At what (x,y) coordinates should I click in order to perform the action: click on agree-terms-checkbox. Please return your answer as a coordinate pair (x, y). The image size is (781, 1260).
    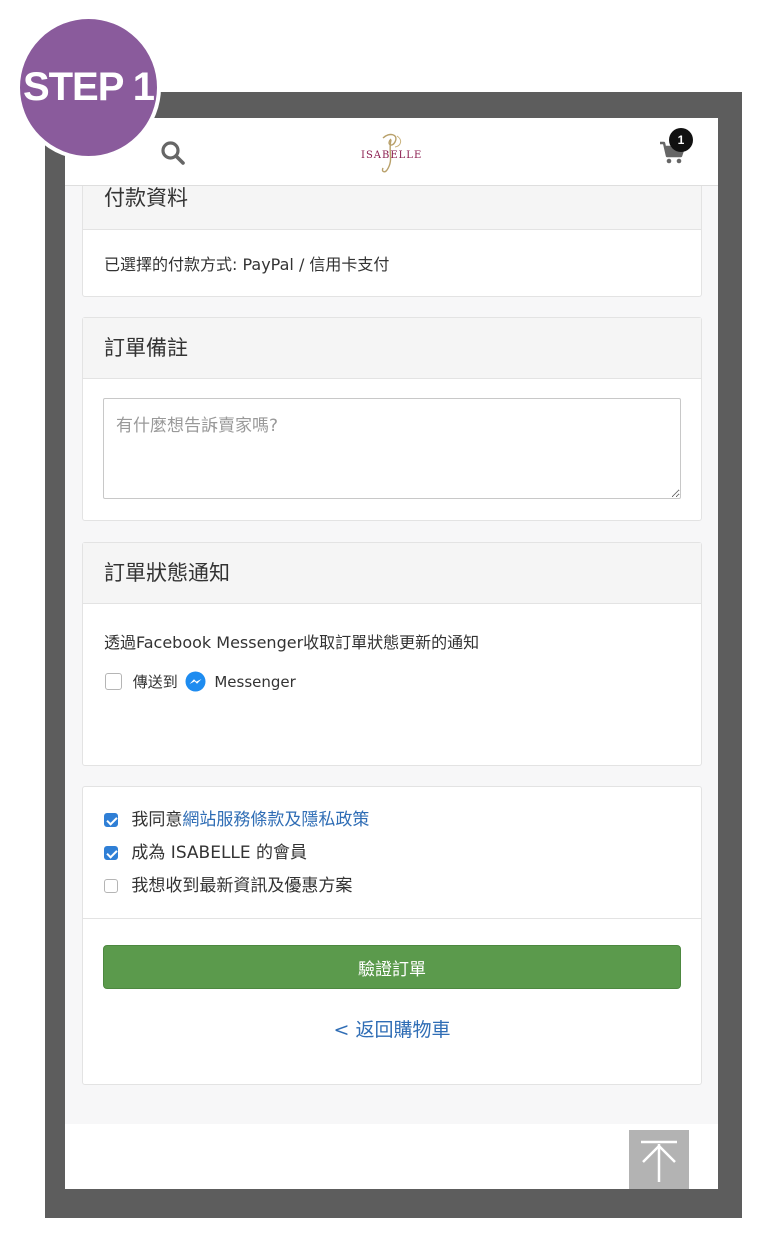
    Looking at the image, I should click on (111, 820).